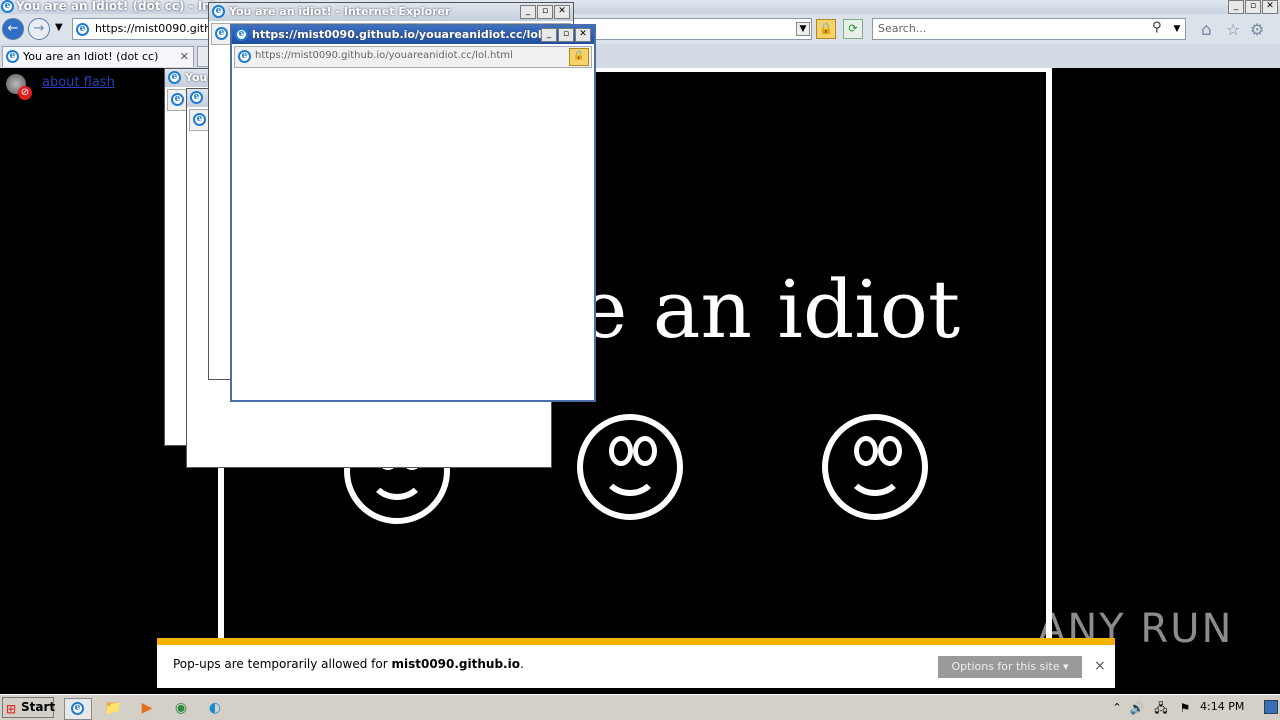 The width and height of the screenshot is (1280, 720). What do you see at coordinates (770, 309) in the screenshot?
I see `headline-text: e an idiot` at bounding box center [770, 309].